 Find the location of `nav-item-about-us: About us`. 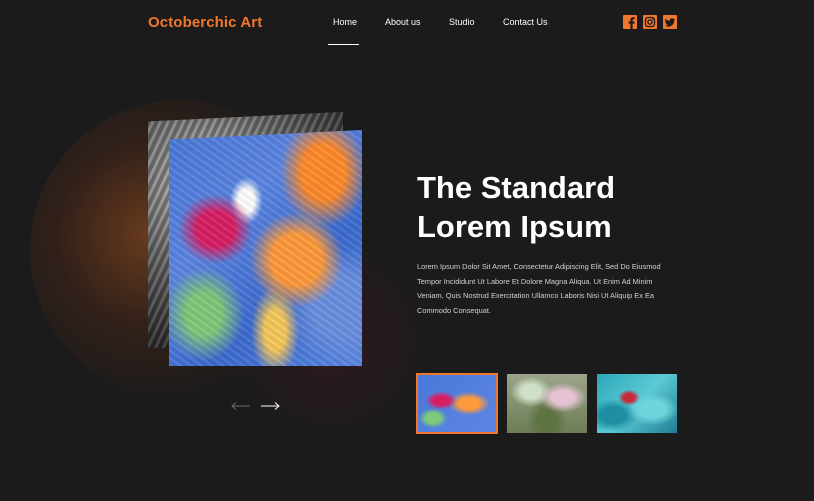

nav-item-about-us: About us is located at coordinates (403, 22).